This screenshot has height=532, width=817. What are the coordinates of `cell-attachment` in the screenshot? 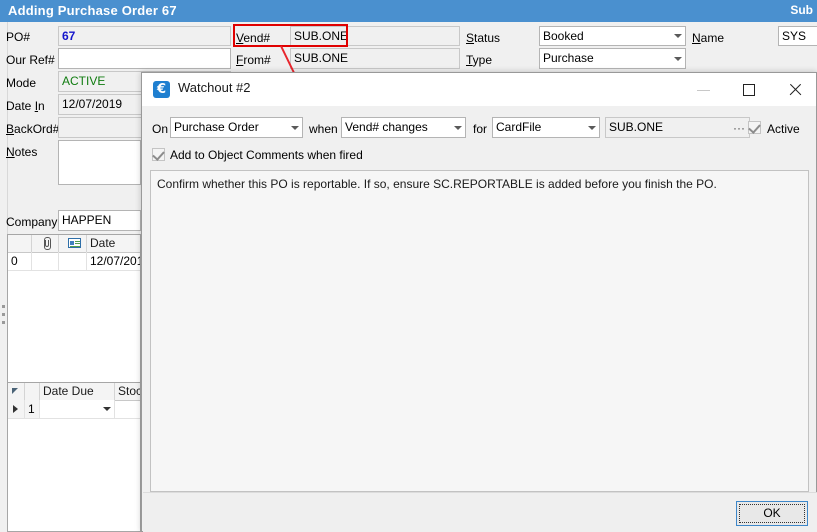 It's located at (45, 261).